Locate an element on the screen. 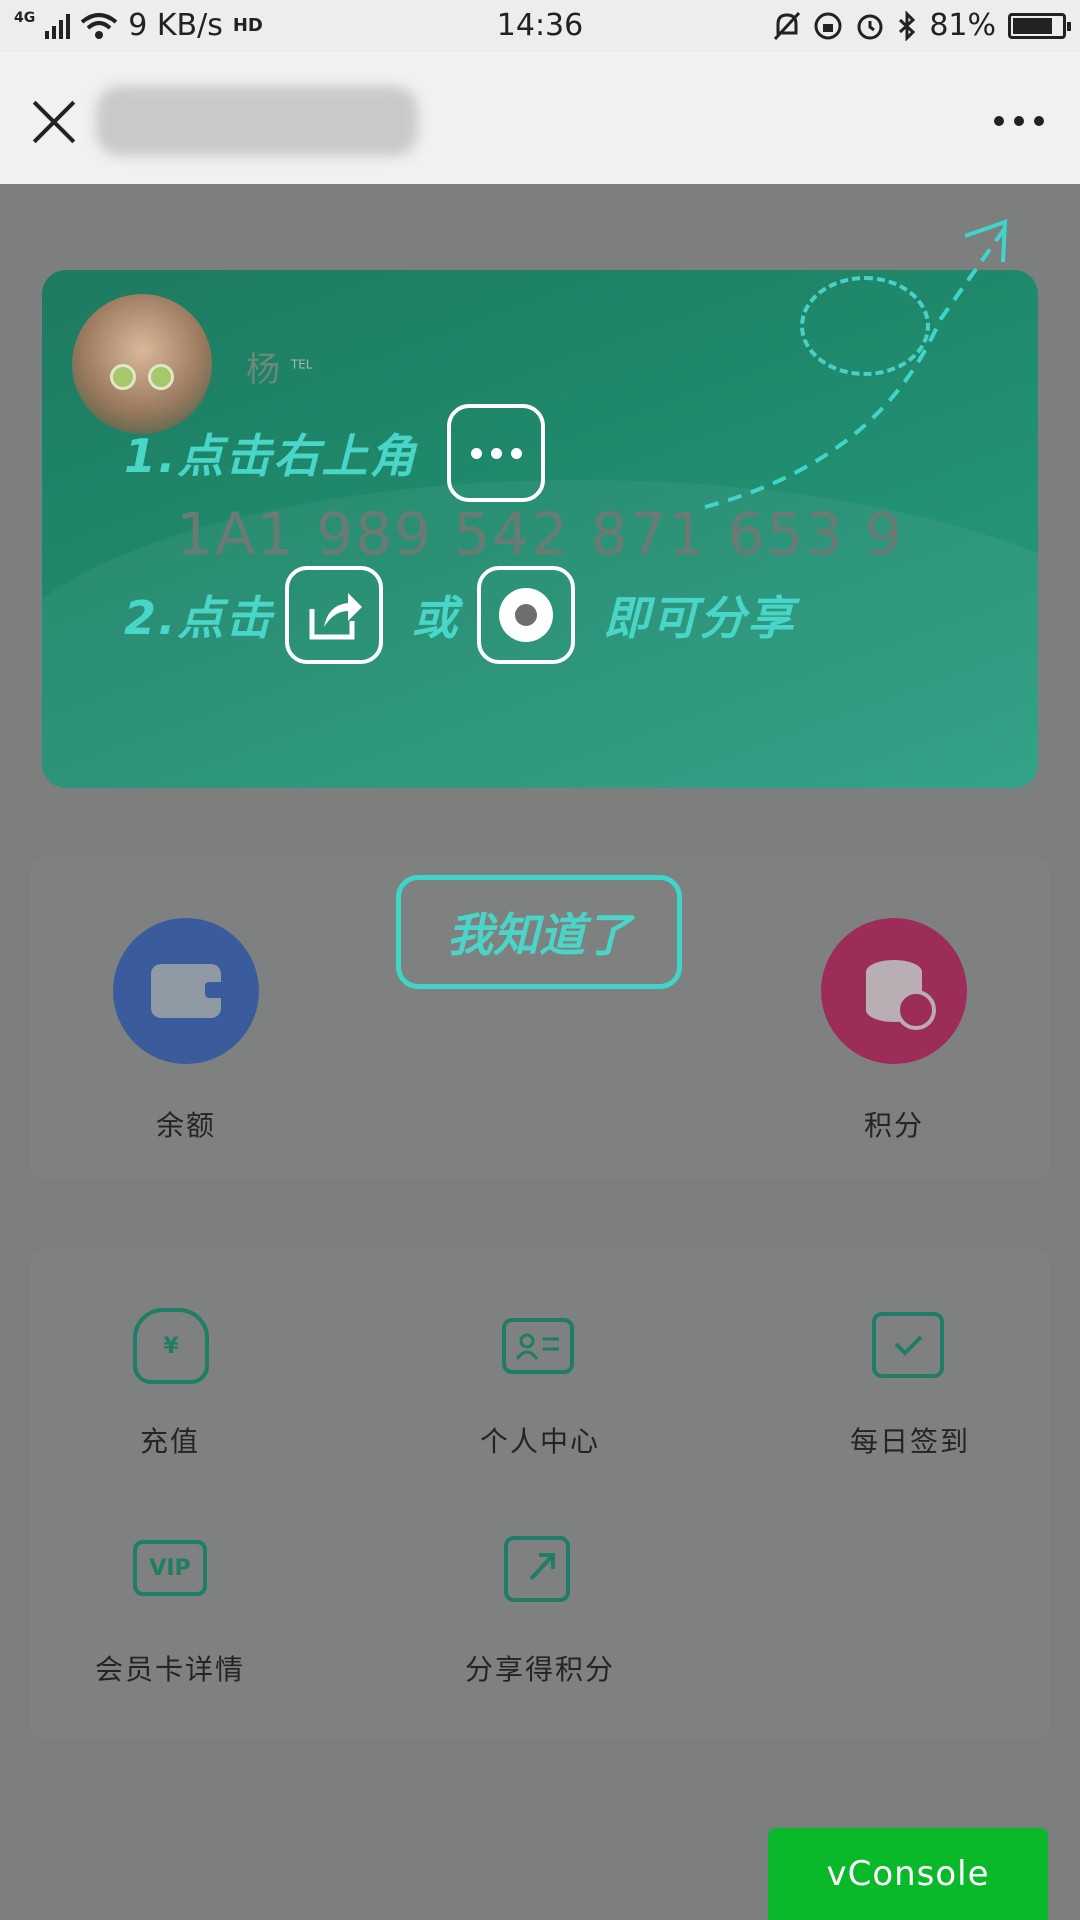 This screenshot has width=1080, height=1920. menu-item-member-card: 会员卡详情 is located at coordinates (170, 1668).